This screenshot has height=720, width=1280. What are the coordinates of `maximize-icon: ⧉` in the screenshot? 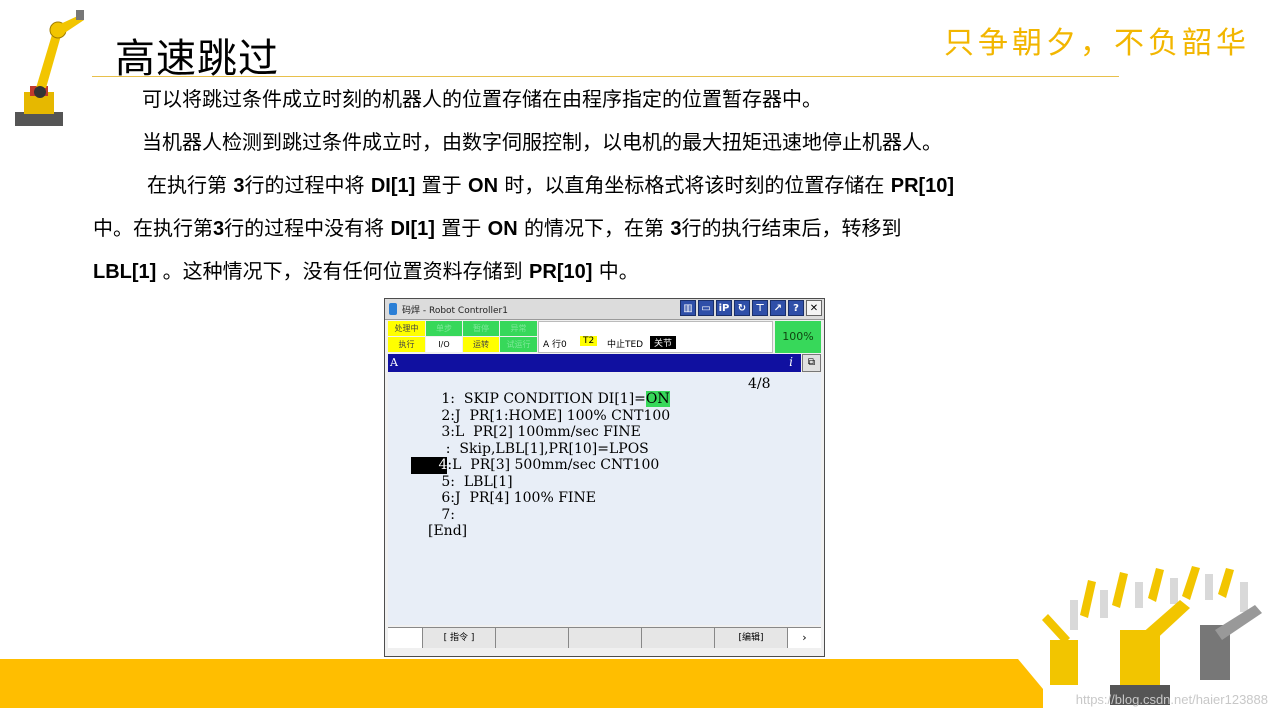 It's located at (811, 363).